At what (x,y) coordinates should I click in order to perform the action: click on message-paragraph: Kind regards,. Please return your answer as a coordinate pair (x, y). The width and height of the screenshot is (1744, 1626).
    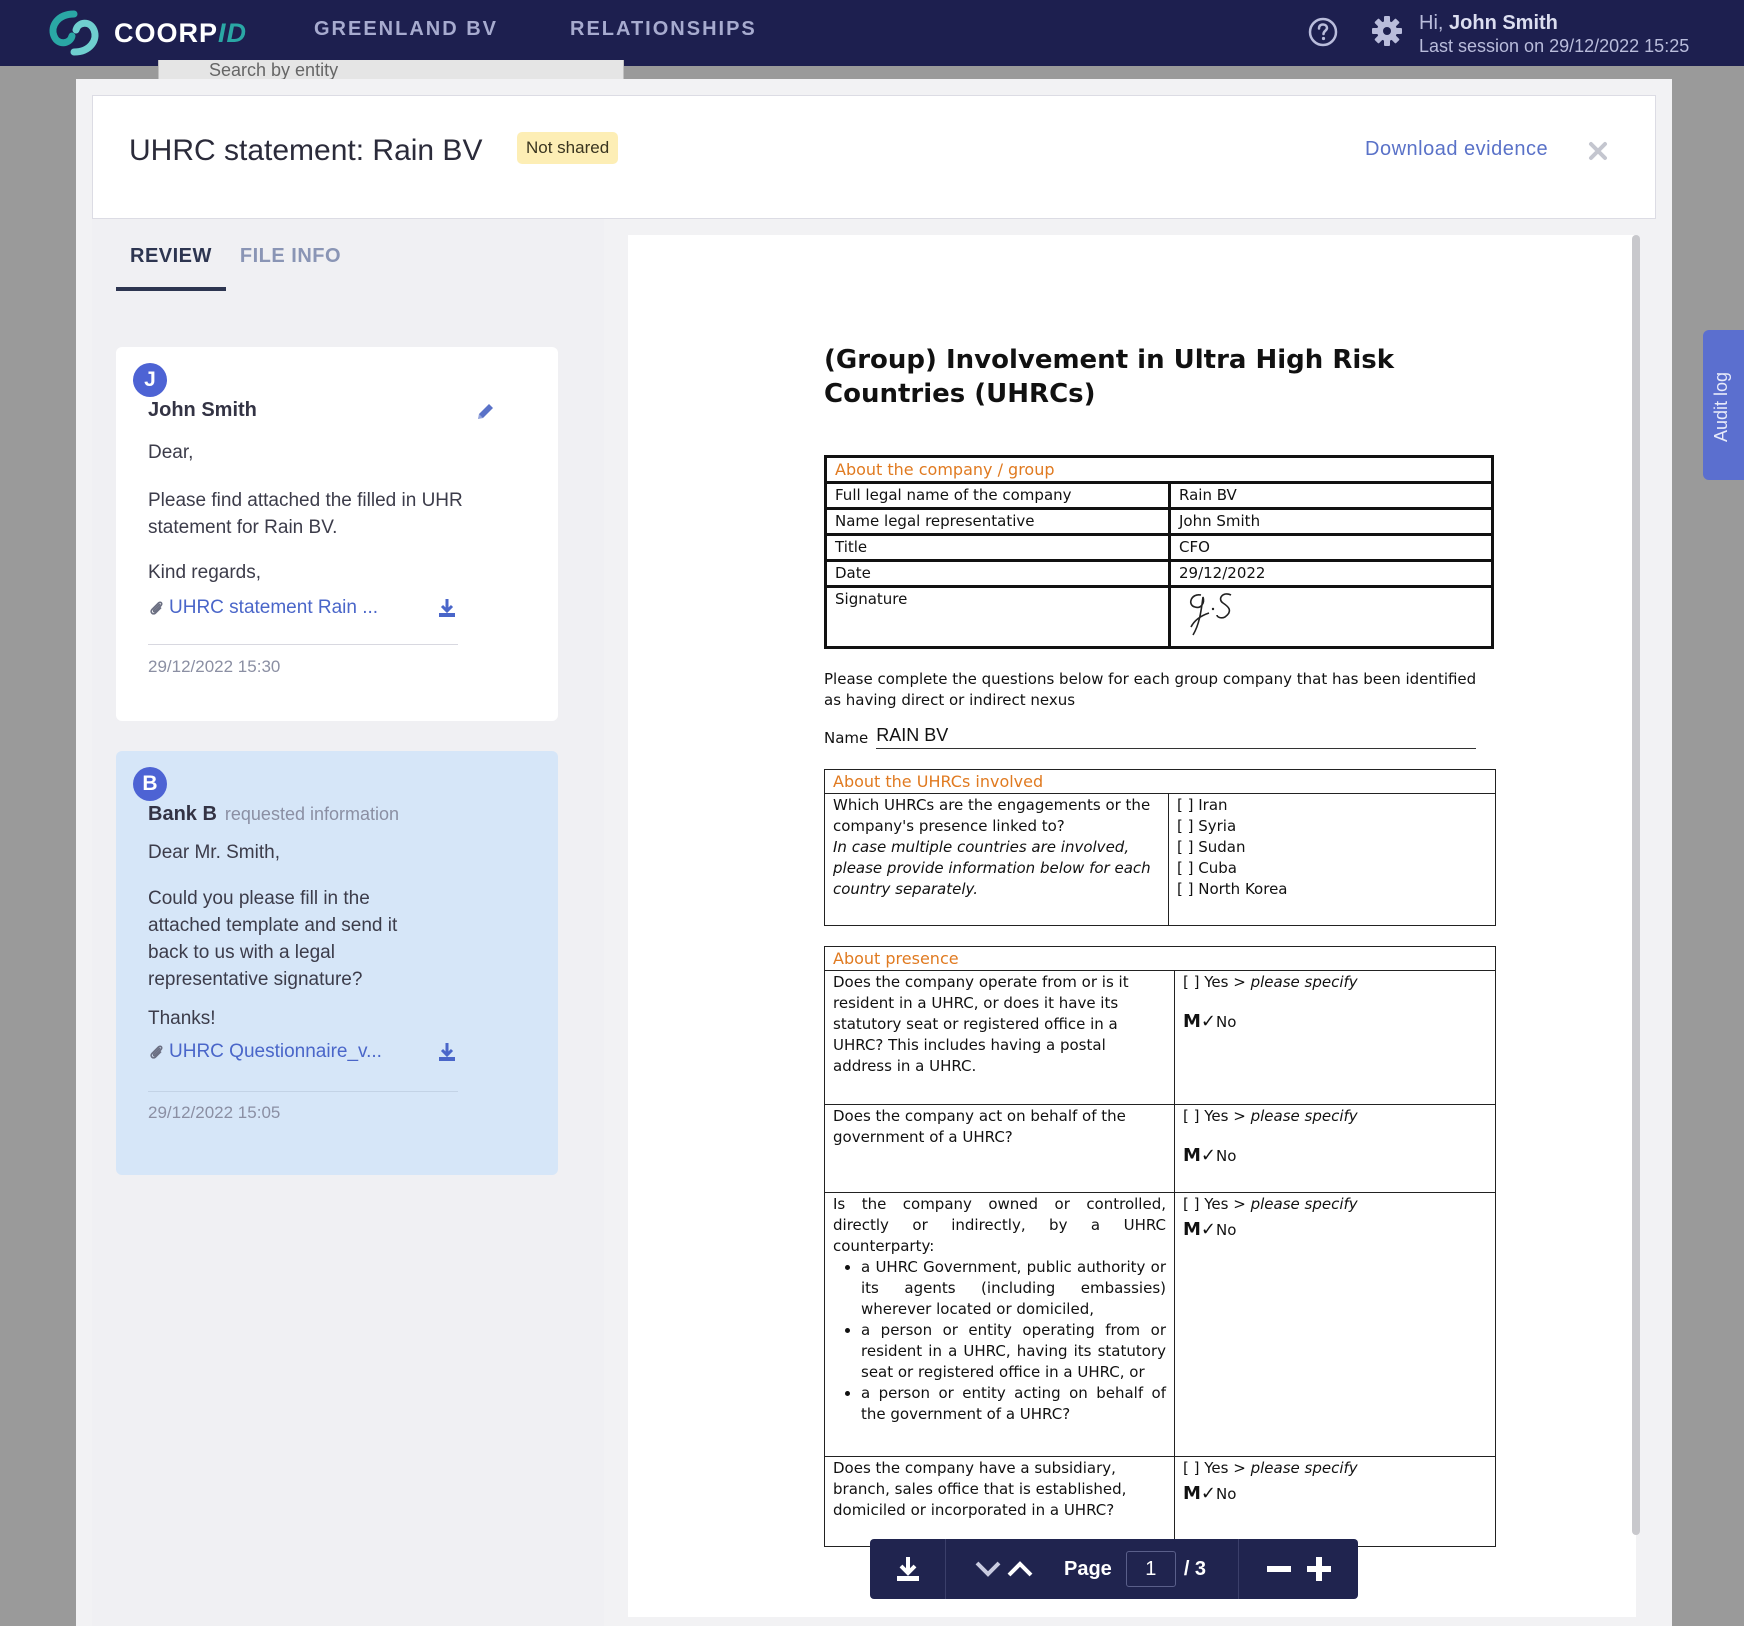
    Looking at the image, I should click on (205, 572).